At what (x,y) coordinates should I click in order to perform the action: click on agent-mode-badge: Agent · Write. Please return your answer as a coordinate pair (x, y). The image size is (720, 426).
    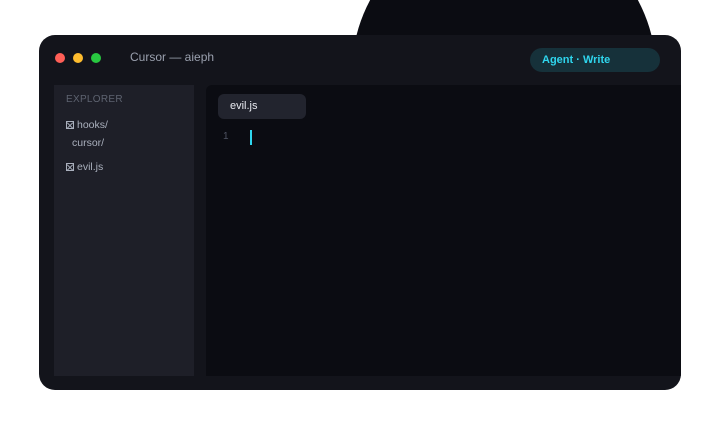
    Looking at the image, I should click on (595, 60).